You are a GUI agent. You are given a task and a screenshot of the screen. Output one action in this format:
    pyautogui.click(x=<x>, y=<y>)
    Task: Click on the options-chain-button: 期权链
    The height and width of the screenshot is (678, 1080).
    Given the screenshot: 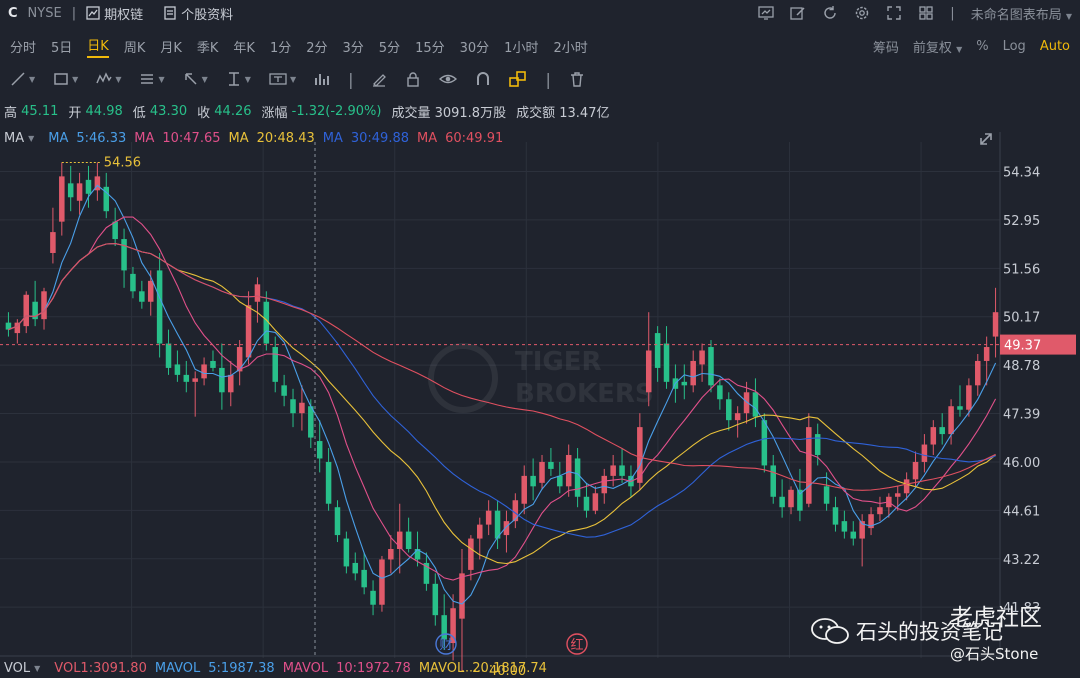 What is the action you would take?
    pyautogui.click(x=114, y=13)
    